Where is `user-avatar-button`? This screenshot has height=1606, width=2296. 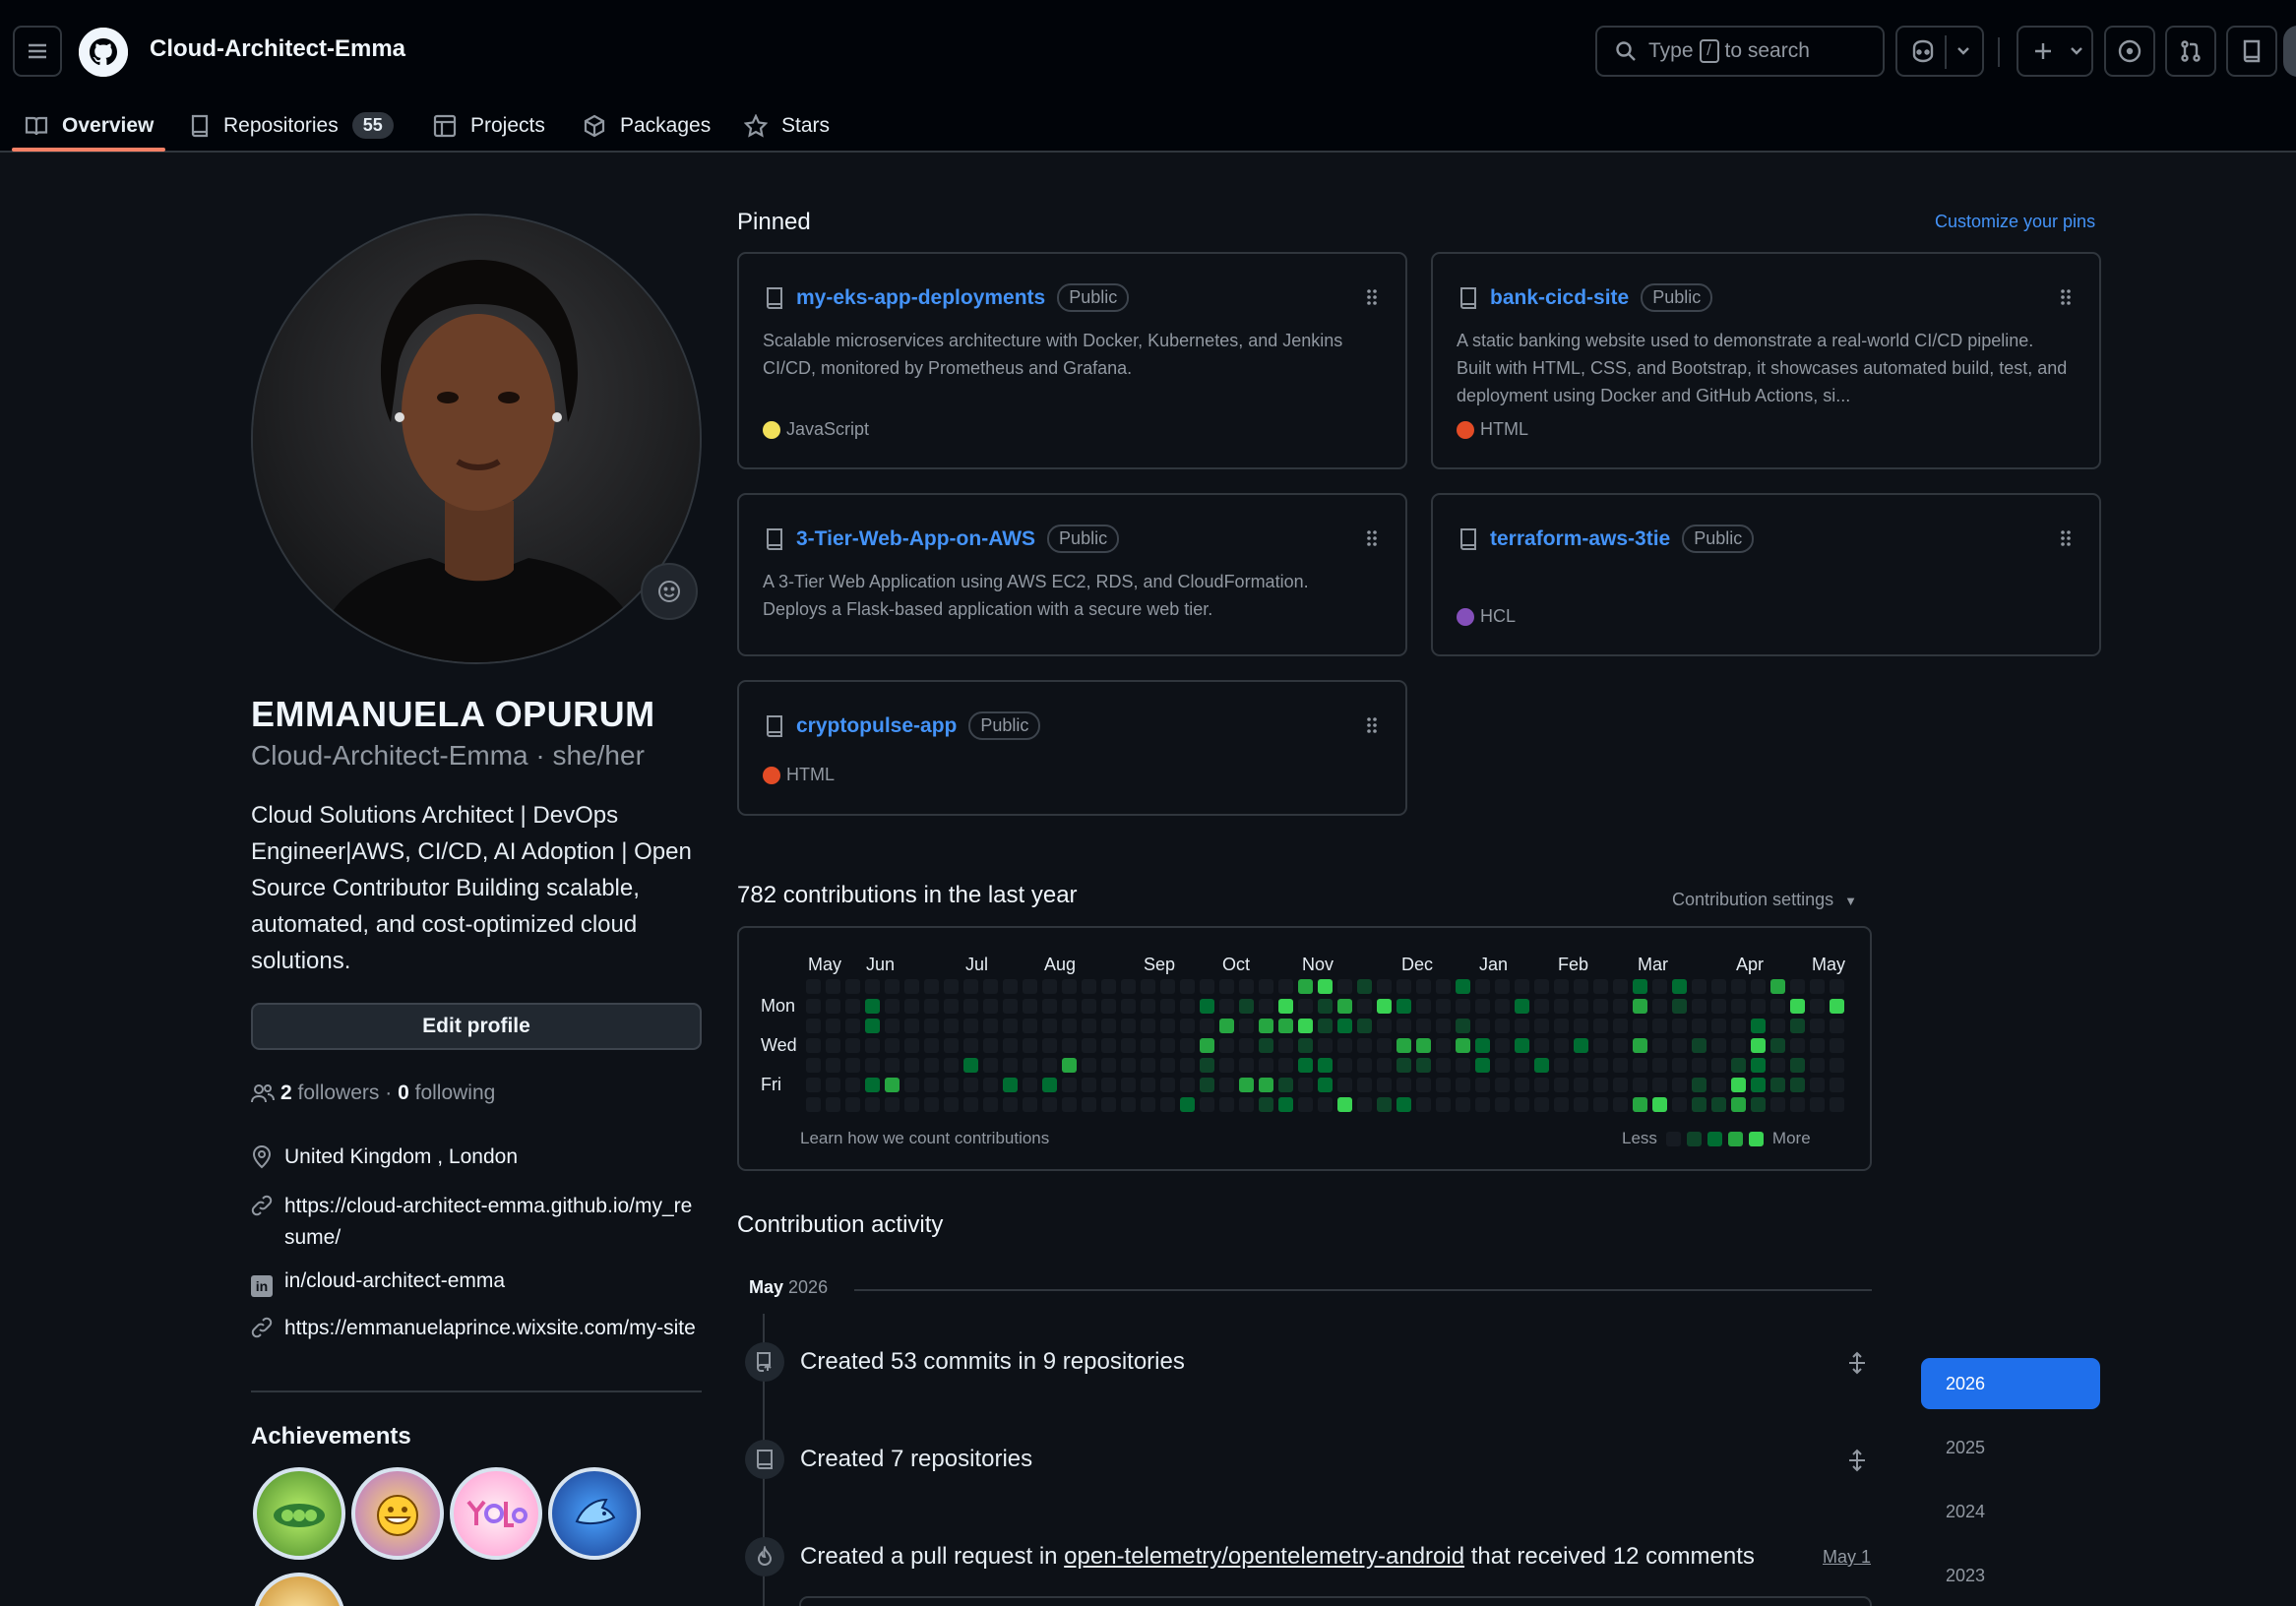
user-avatar-button is located at coordinates (2290, 52).